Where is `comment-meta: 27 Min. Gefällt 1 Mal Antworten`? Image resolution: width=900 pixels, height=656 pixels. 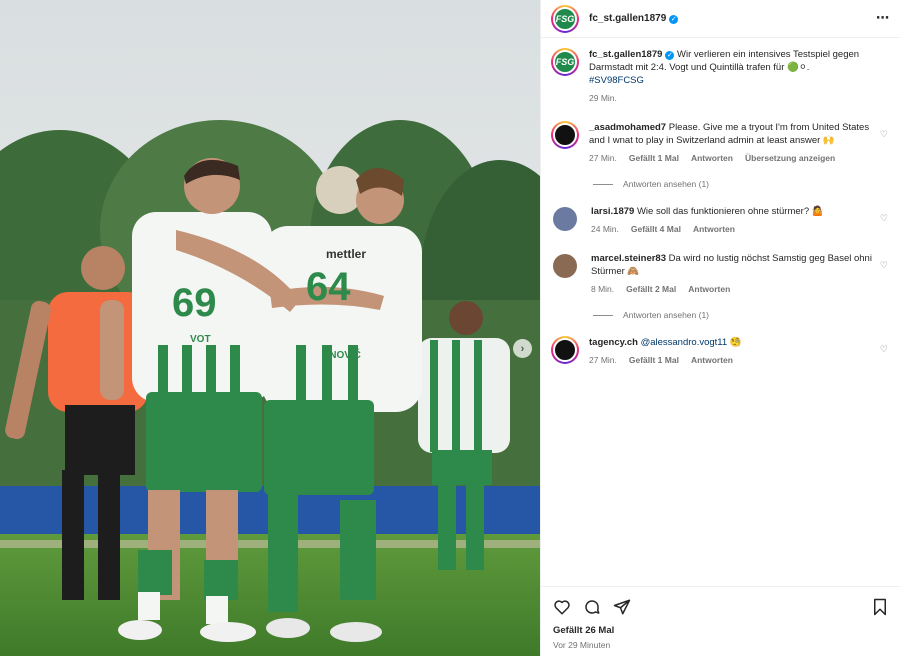
comment-meta: 27 Min. Gefällt 1 Mal Antworten is located at coordinates (731, 360).